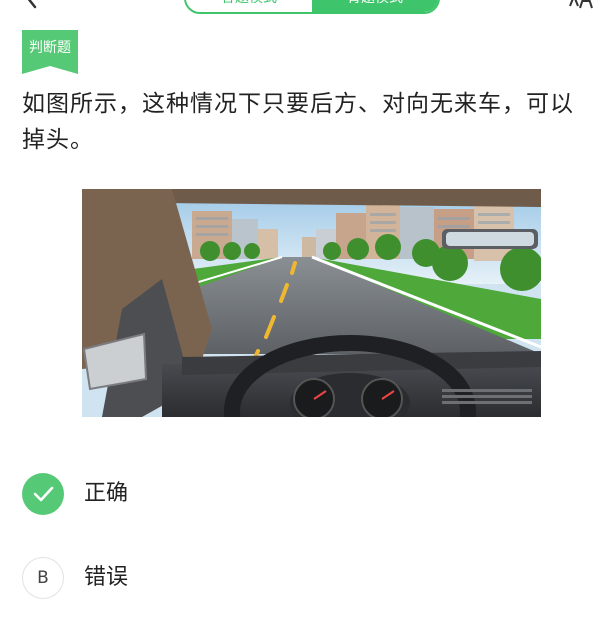 The image size is (611, 642). Describe the element at coordinates (50, 48) in the screenshot. I see `question-type-label: 判断题` at that location.